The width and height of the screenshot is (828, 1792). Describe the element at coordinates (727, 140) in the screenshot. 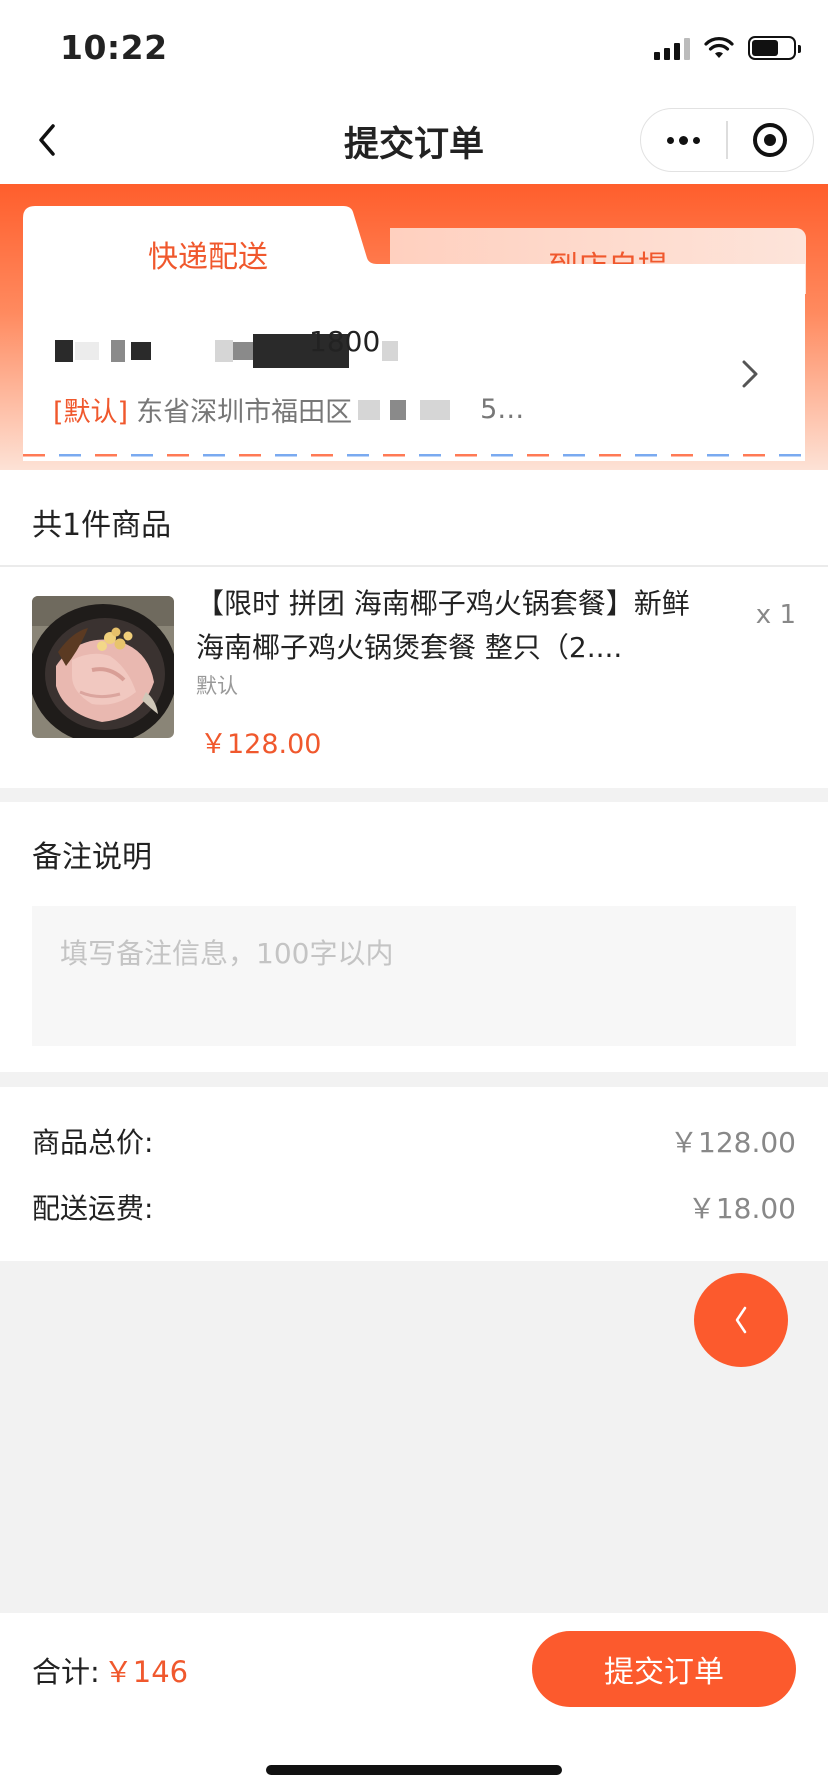

I see `mini-program-capsule` at that location.